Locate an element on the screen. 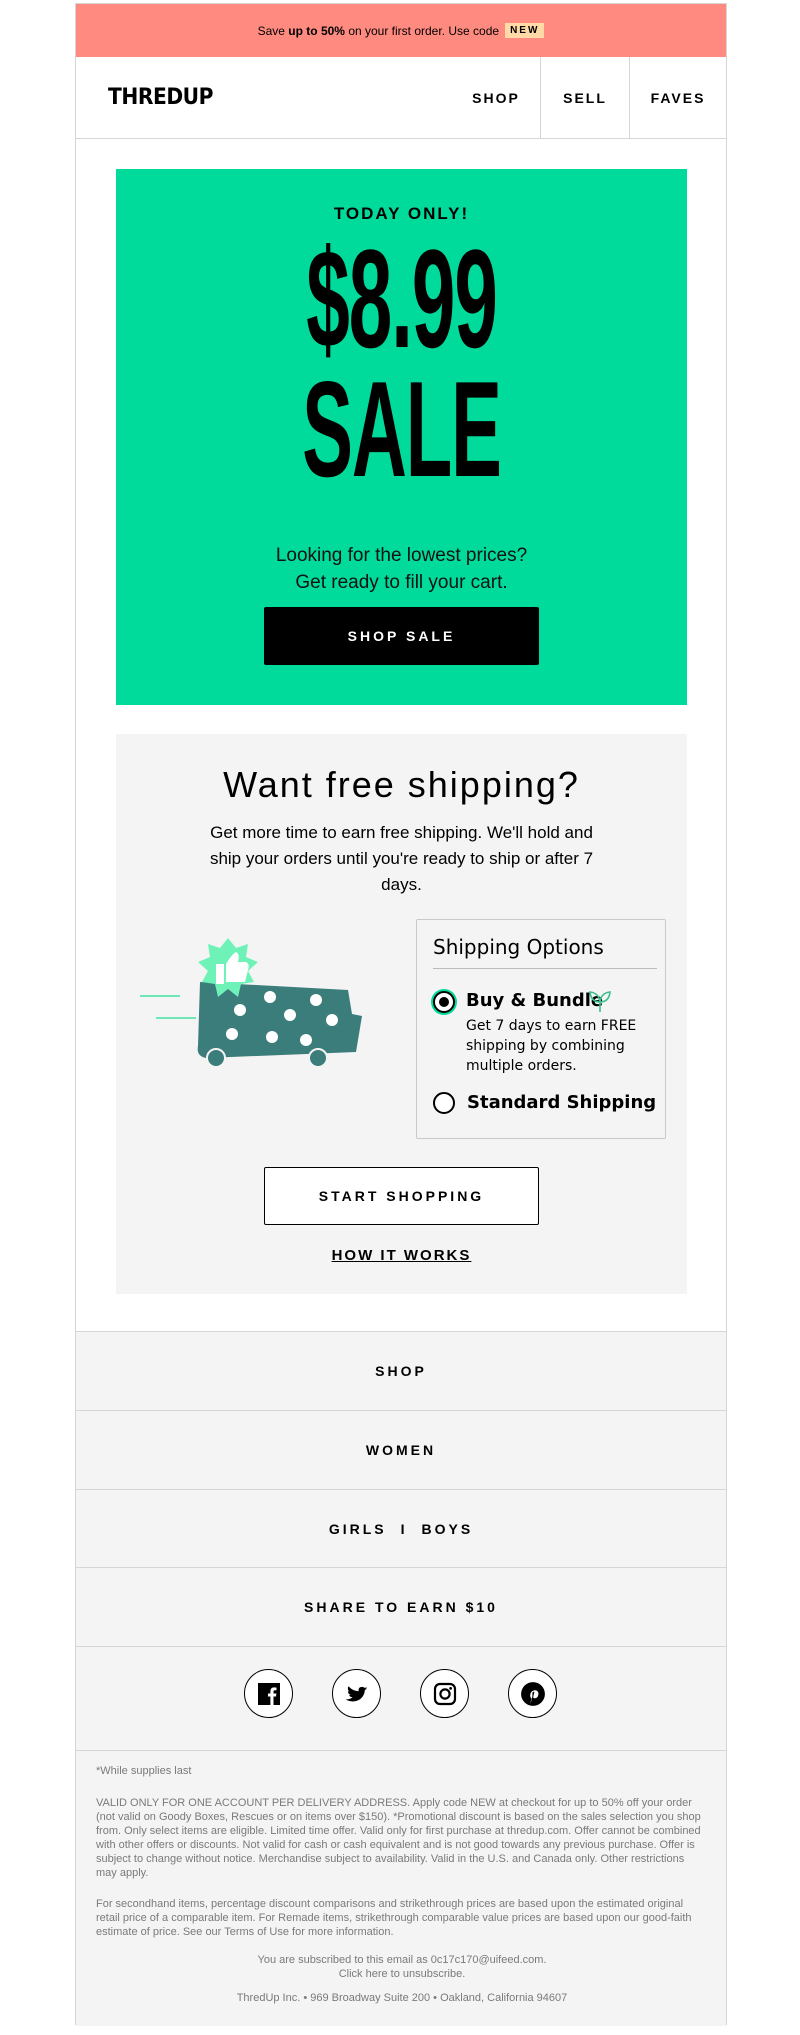  footer-nav-shop: SHOP is located at coordinates (401, 1370).